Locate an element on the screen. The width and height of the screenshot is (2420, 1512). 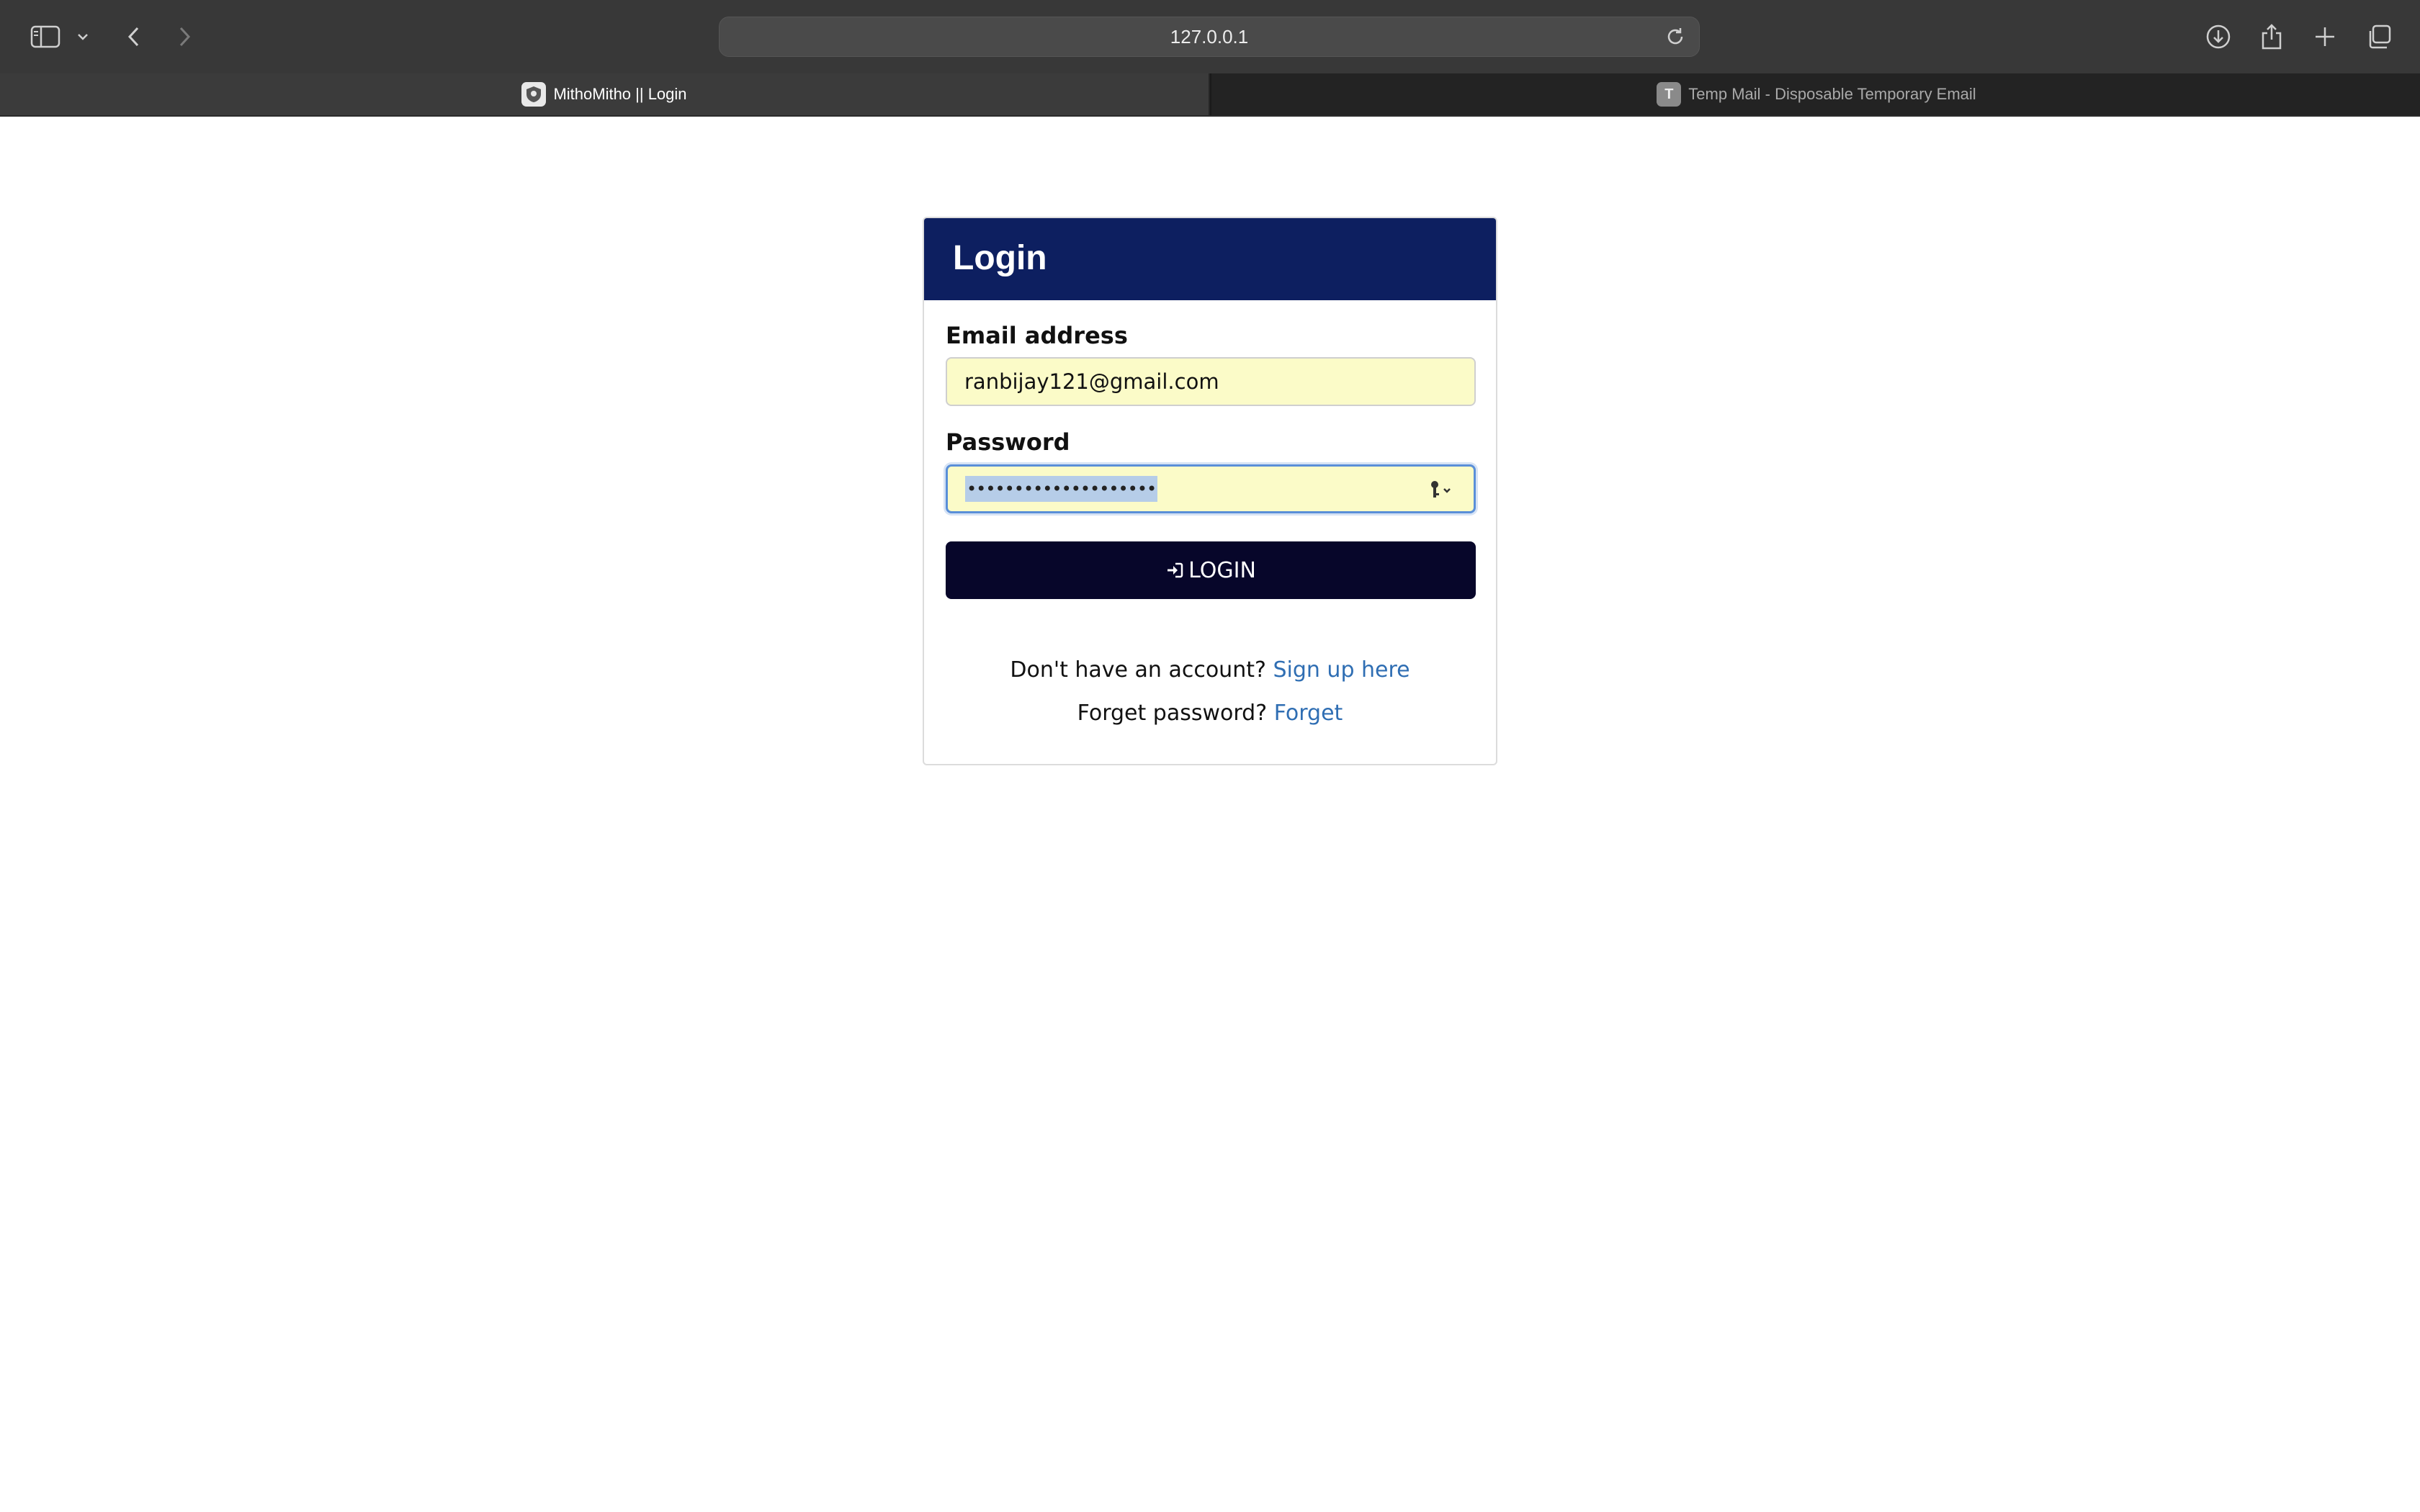
new-tab-icon is located at coordinates (2325, 36).